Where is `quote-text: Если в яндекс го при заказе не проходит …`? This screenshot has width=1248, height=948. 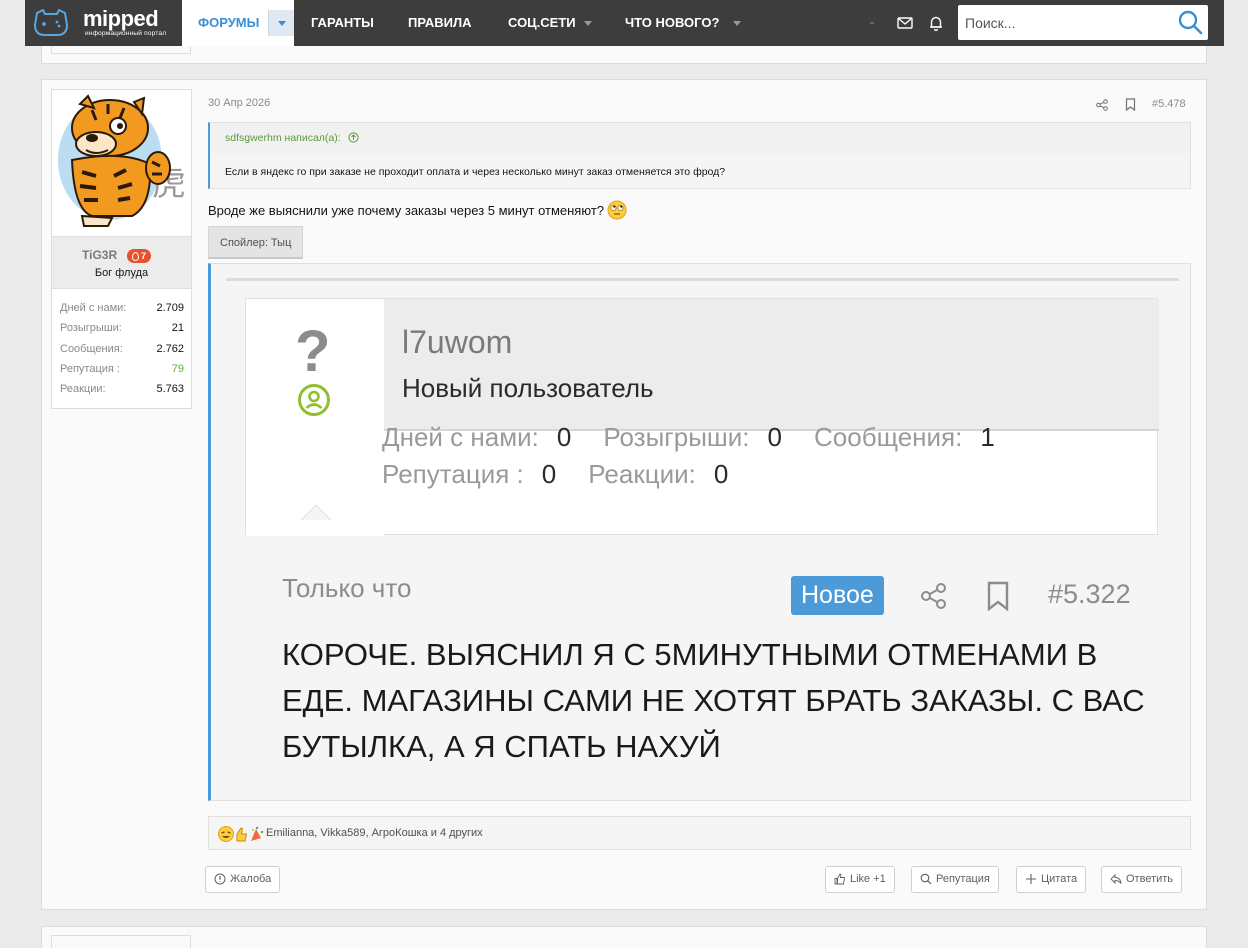
quote-text: Если в яндекс го при заказе не проходит … is located at coordinates (475, 172).